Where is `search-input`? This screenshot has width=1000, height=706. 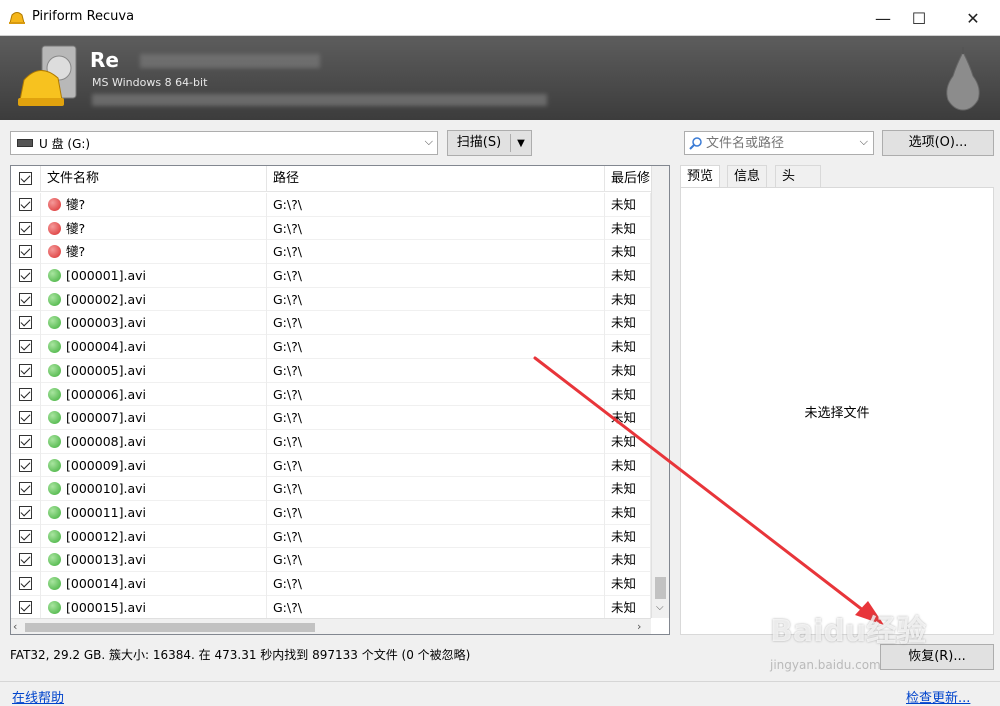 search-input is located at coordinates (781, 143).